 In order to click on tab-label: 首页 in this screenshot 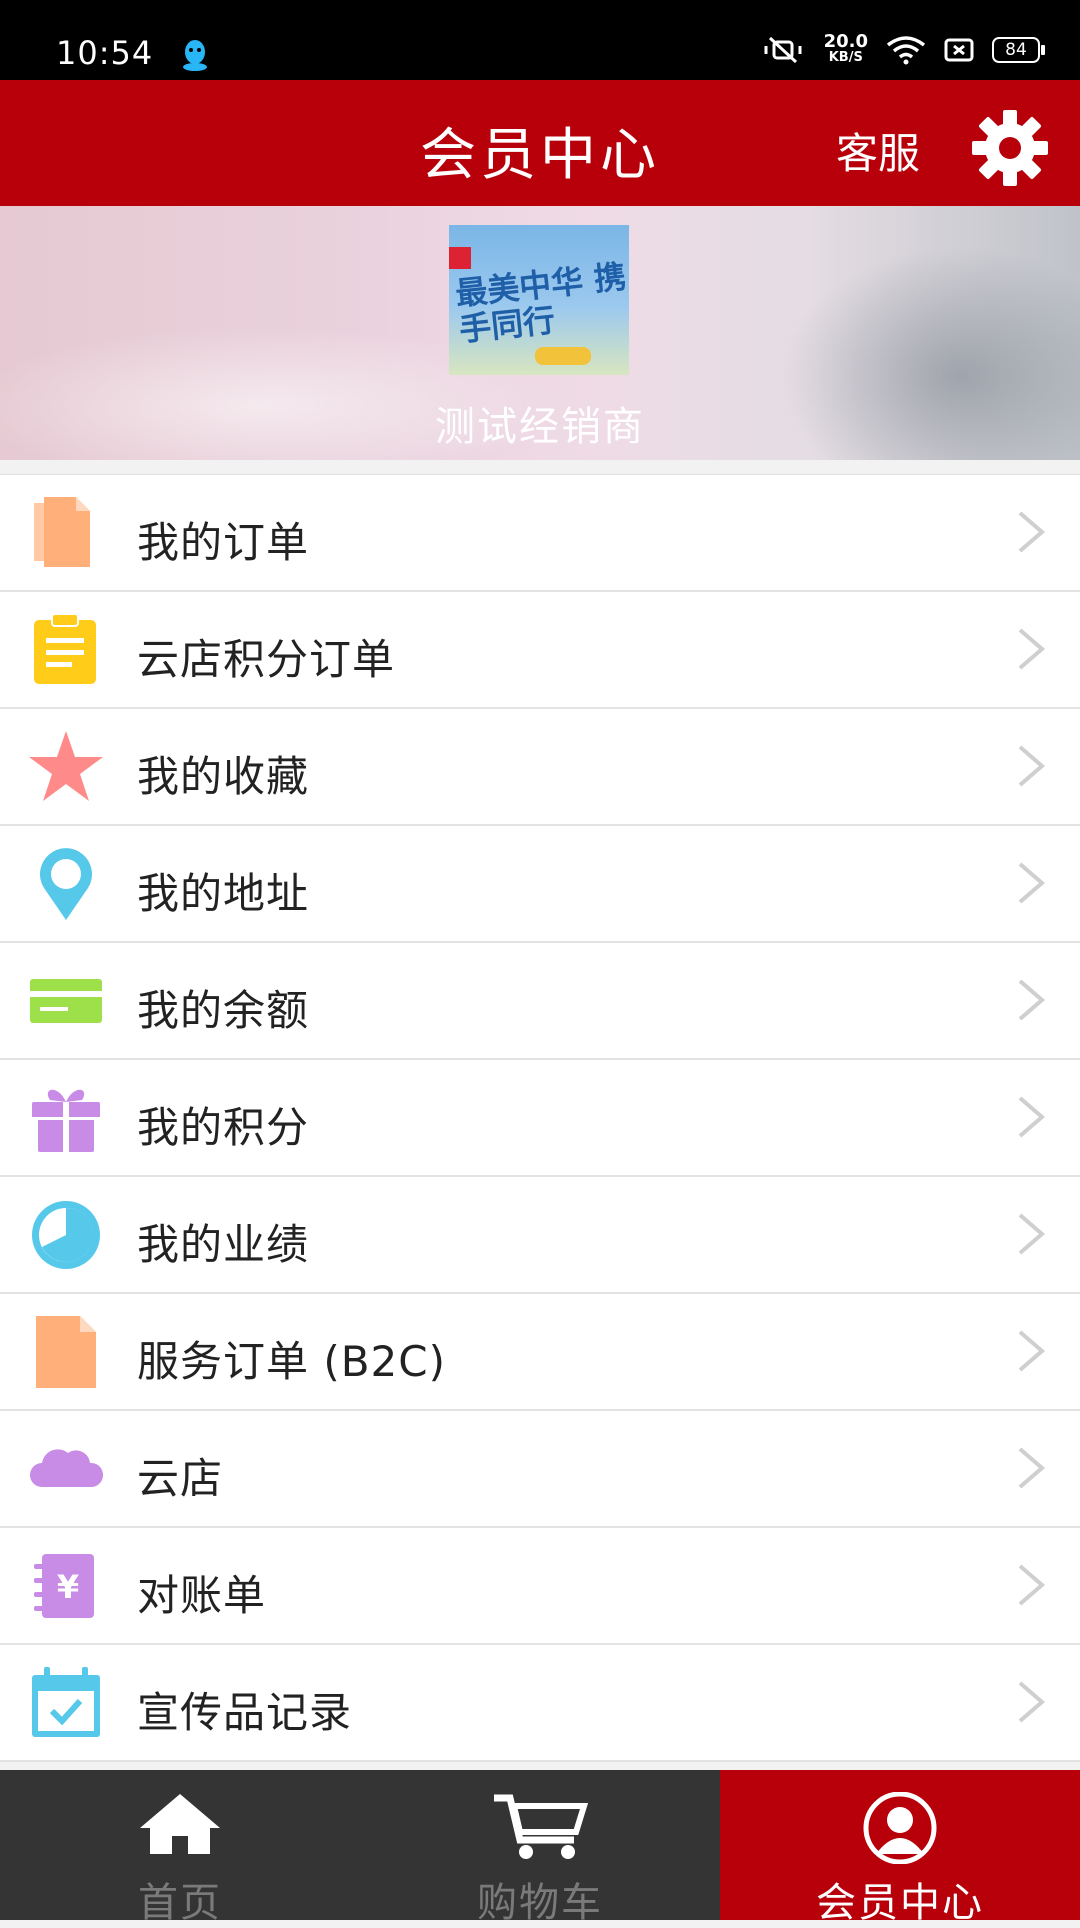, I will do `click(180, 1903)`.